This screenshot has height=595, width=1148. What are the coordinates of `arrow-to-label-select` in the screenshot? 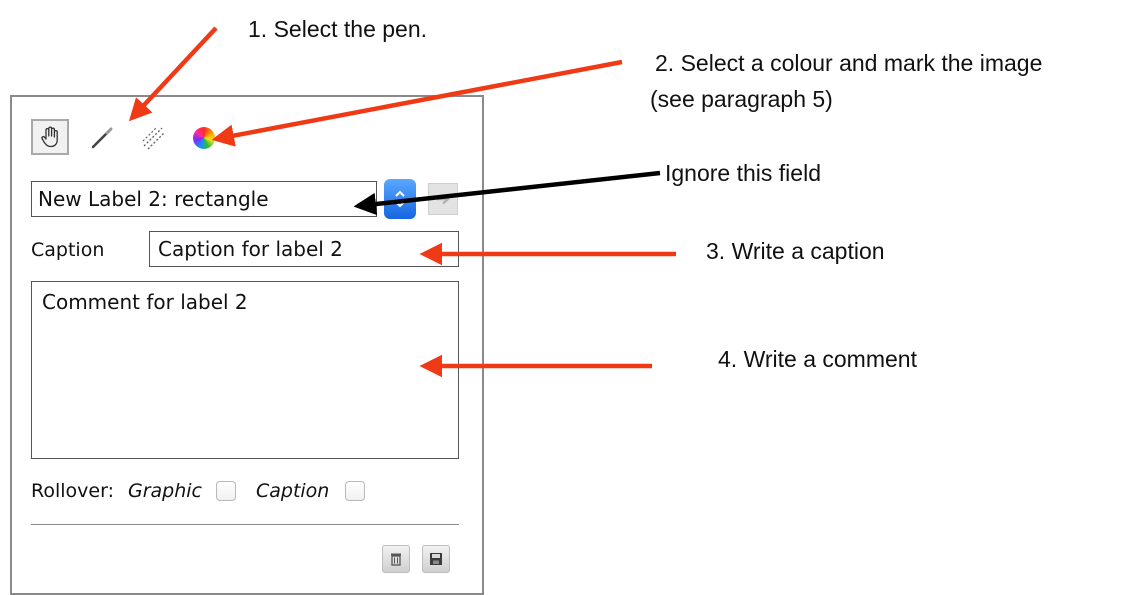 It's located at (507, 193).